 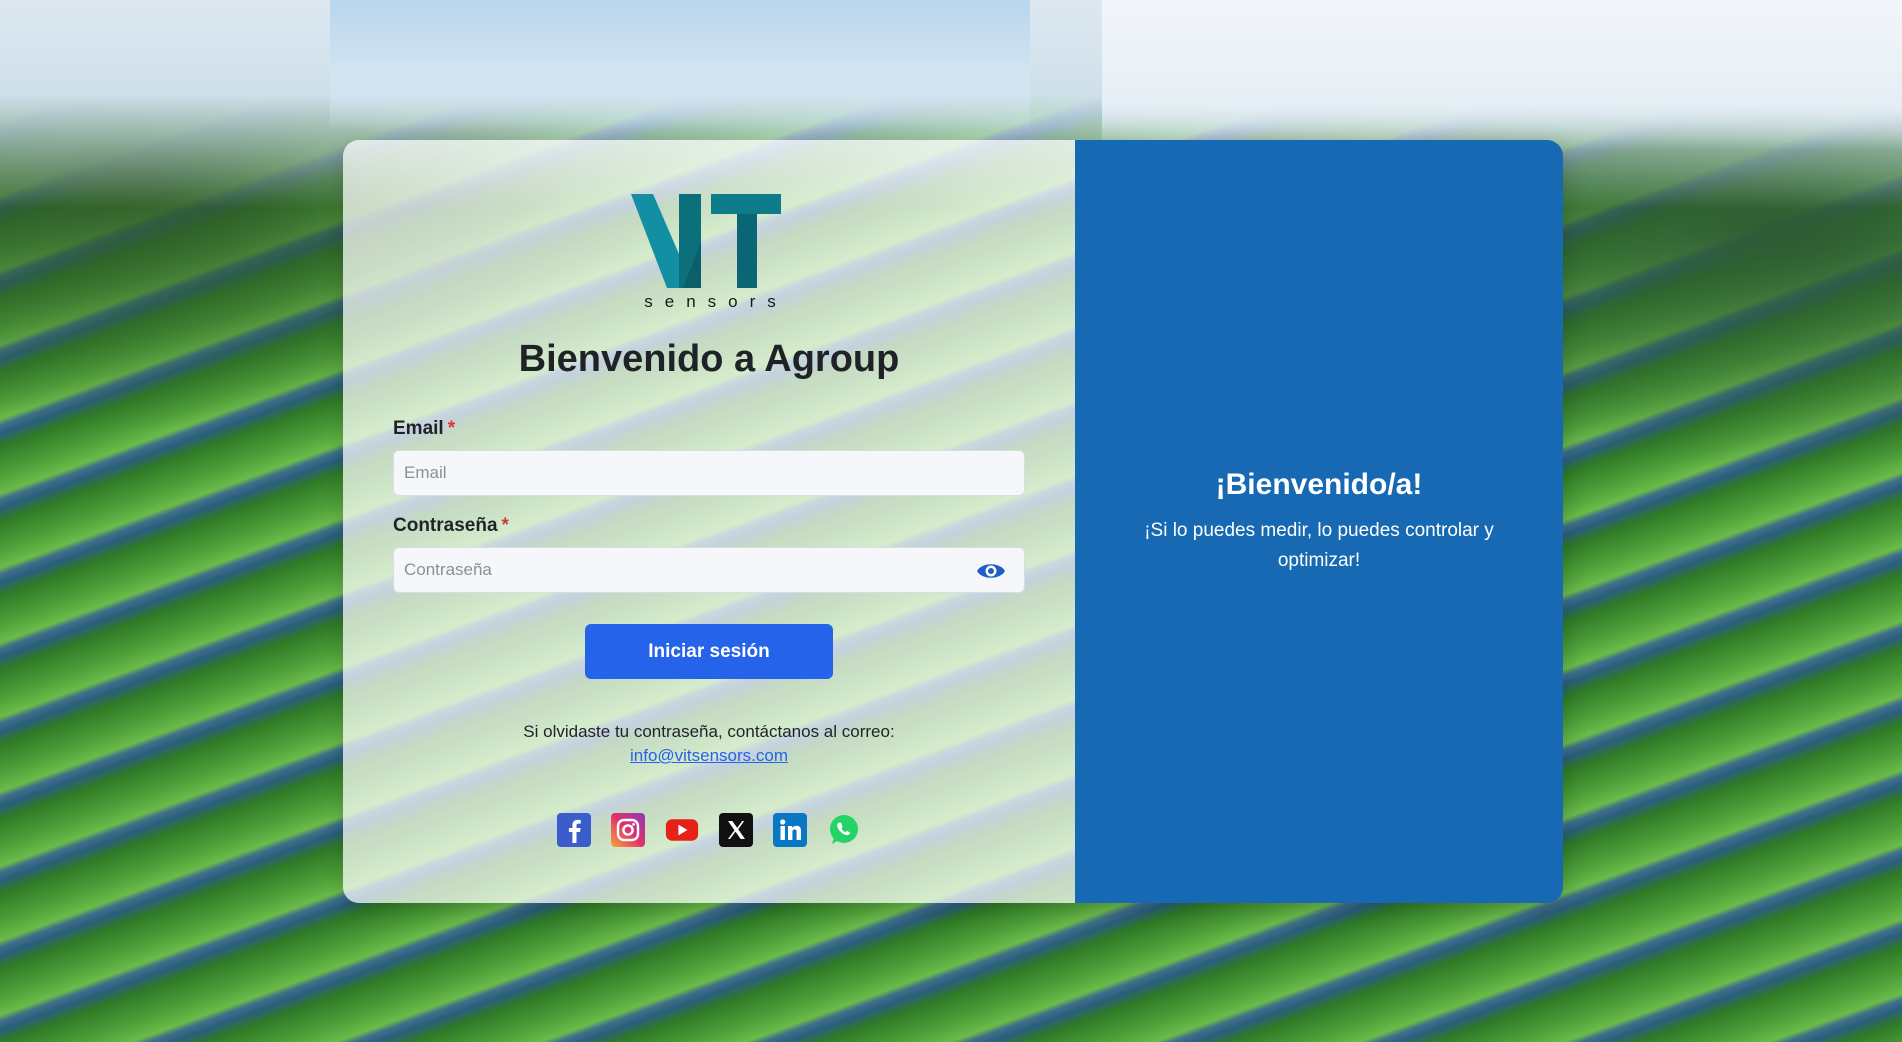 I want to click on email-label-text: Email, so click(x=418, y=428).